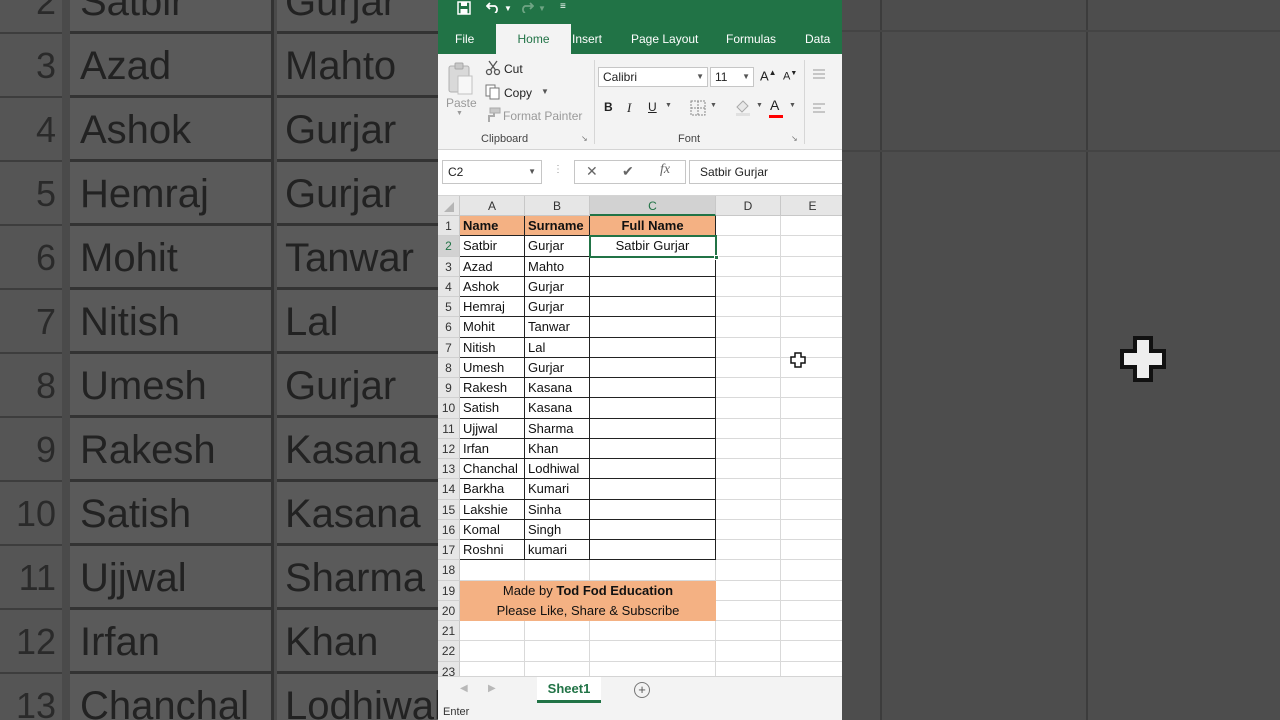  What do you see at coordinates (492, 367) in the screenshot?
I see `name-cell: Umesh` at bounding box center [492, 367].